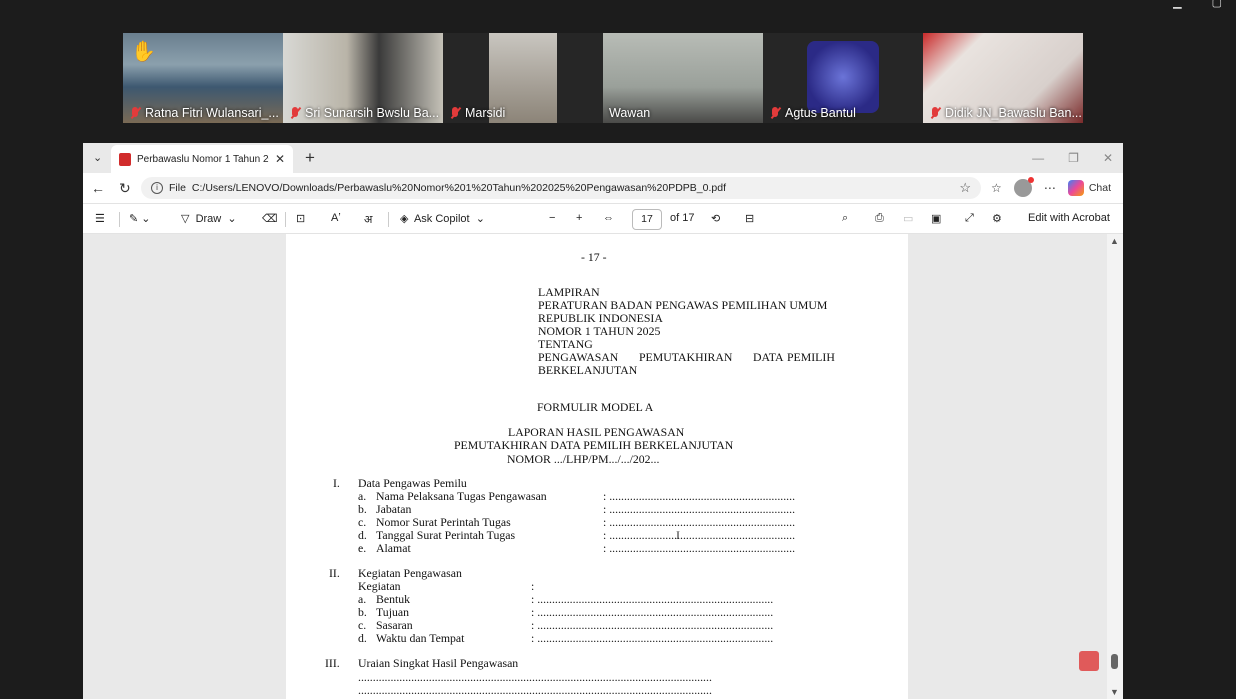 Image resolution: width=1236 pixels, height=699 pixels. I want to click on edit-with-acrobat-button: Edit with Acrobat, so click(1069, 218).